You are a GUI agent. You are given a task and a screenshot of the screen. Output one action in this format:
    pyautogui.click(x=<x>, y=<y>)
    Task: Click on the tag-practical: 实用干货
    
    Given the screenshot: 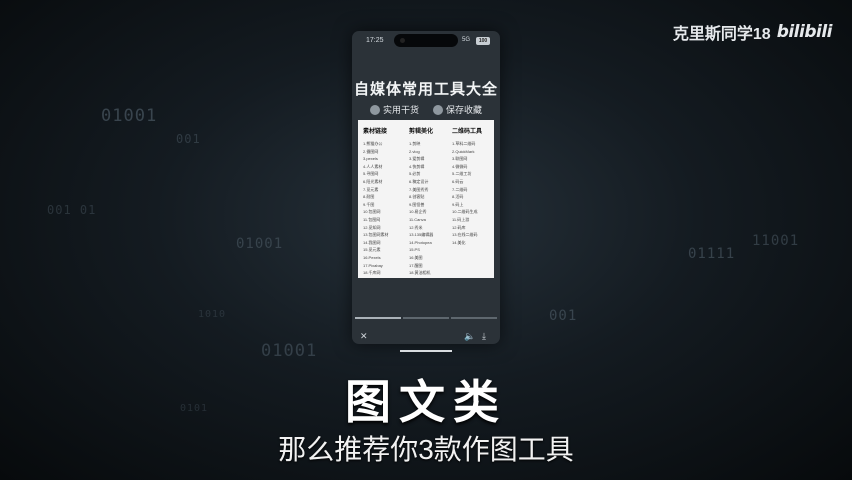 What is the action you would take?
    pyautogui.click(x=394, y=109)
    